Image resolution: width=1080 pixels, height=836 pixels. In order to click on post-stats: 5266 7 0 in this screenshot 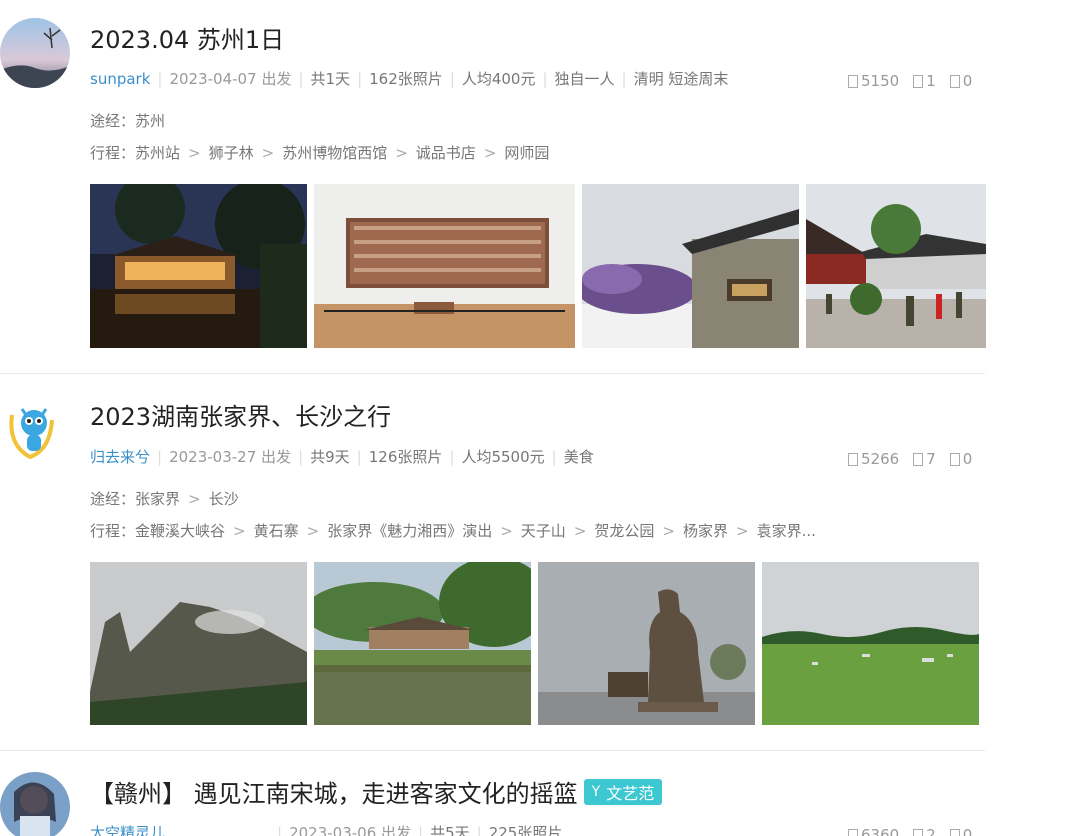, I will do `click(917, 459)`.